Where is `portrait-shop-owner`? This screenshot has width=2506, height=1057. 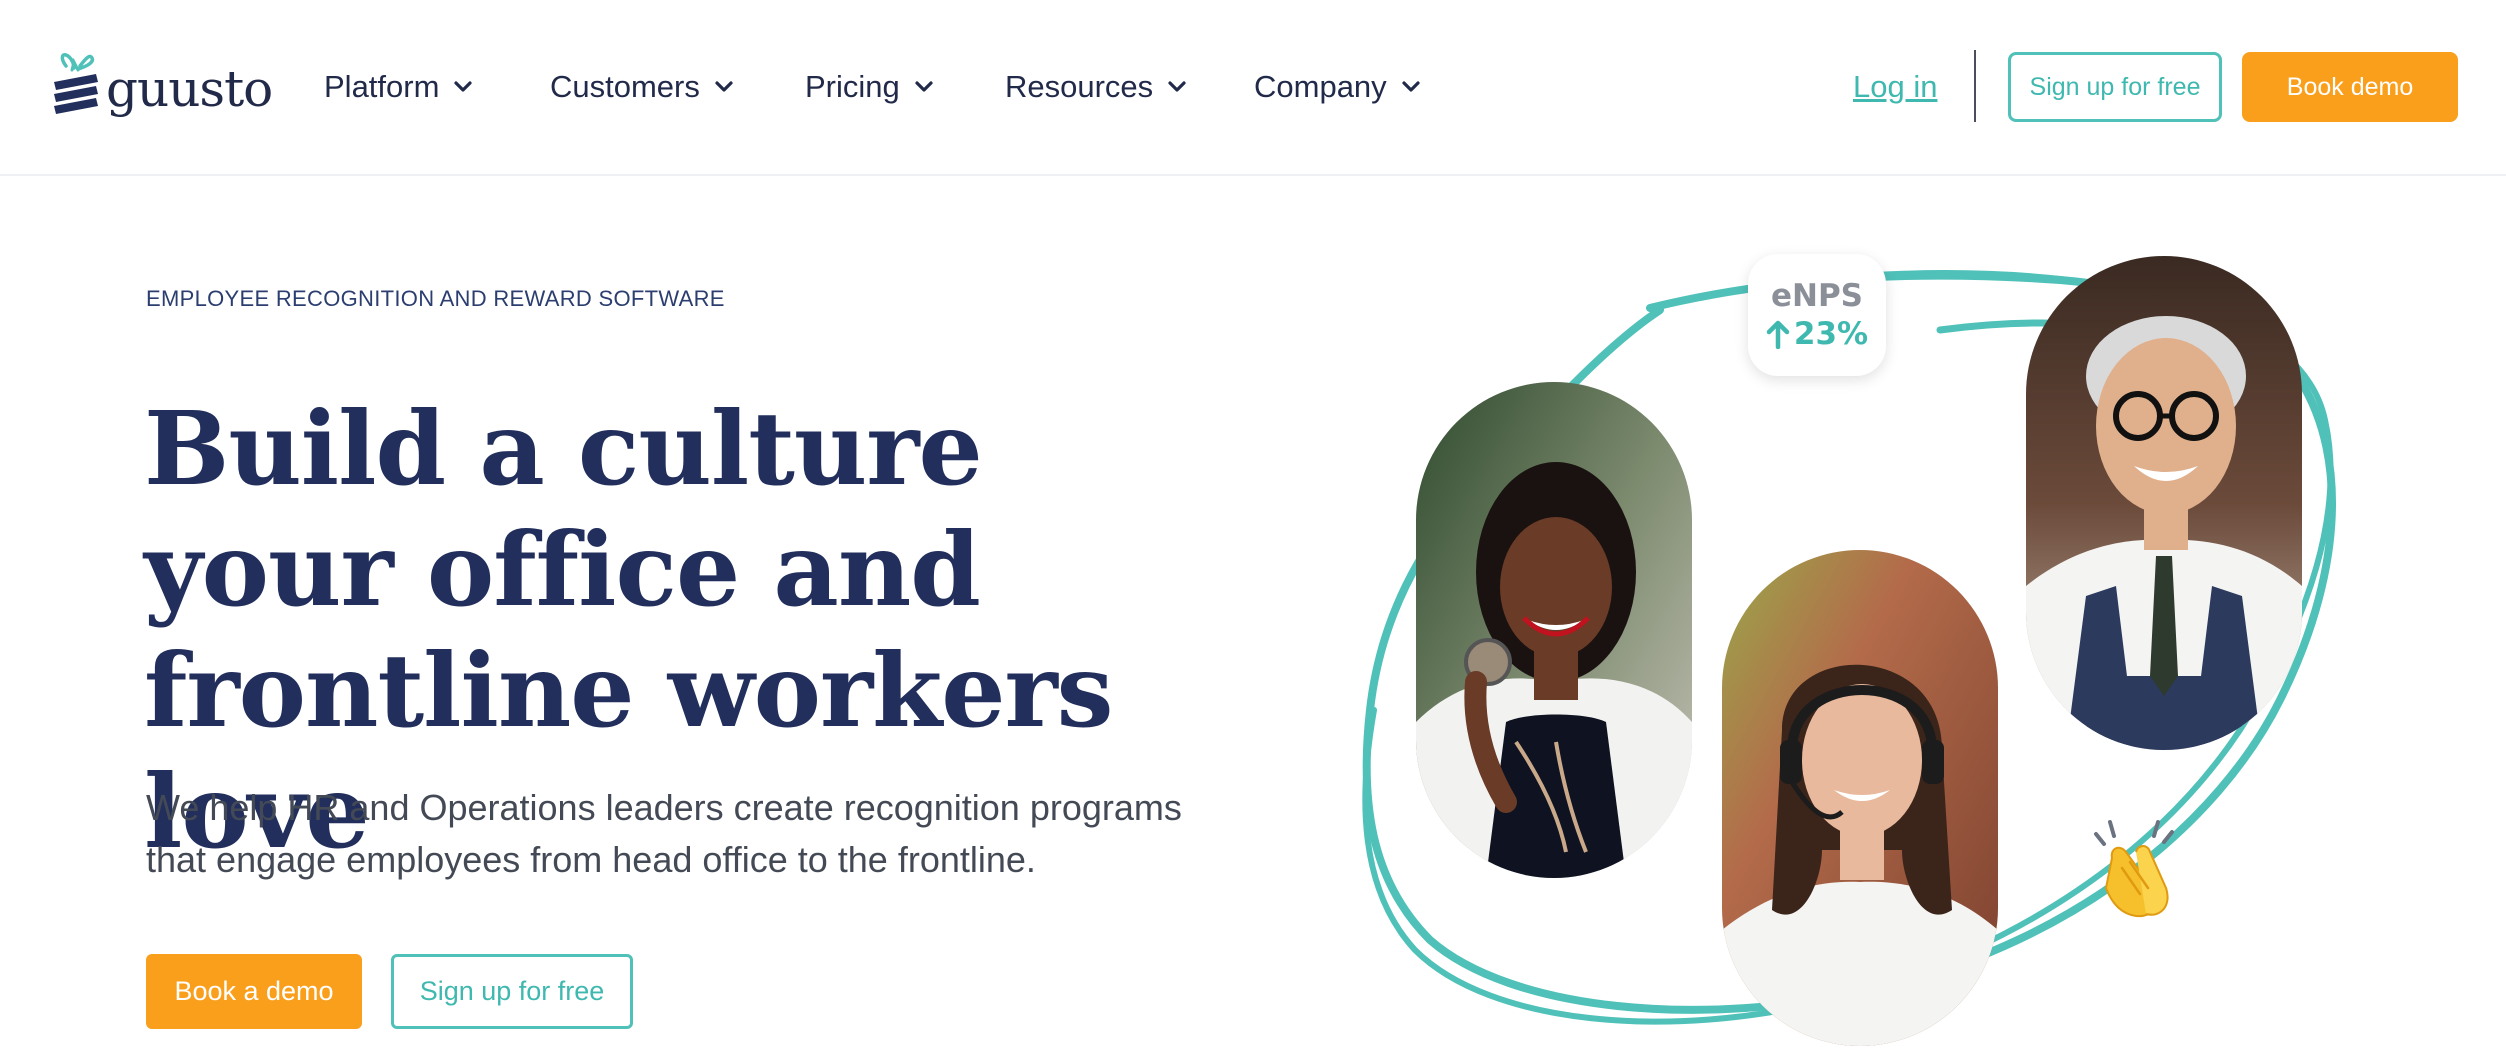
portrait-shop-owner is located at coordinates (2164, 503).